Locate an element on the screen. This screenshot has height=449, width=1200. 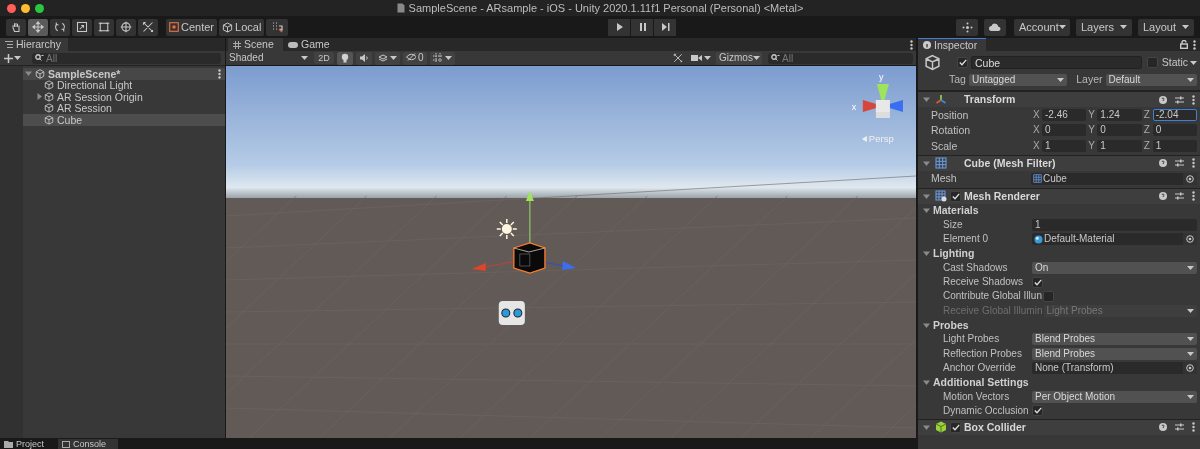
move-gizmo-drawing is located at coordinates (523, 232).